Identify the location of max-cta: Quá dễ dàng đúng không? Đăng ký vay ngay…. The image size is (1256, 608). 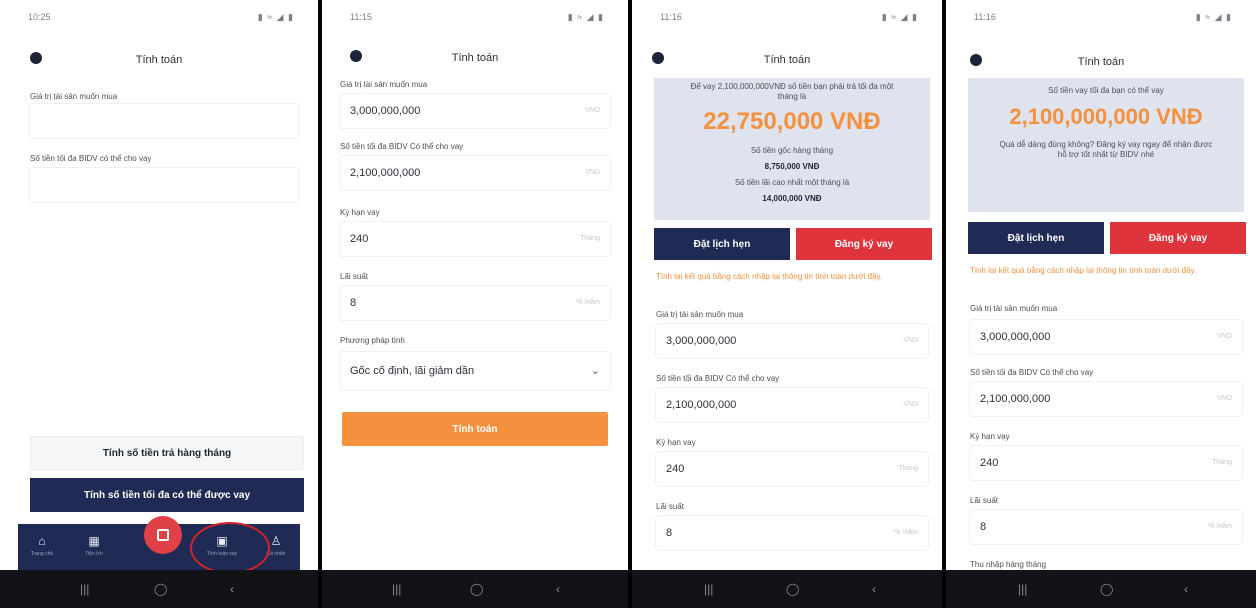
(1106, 149).